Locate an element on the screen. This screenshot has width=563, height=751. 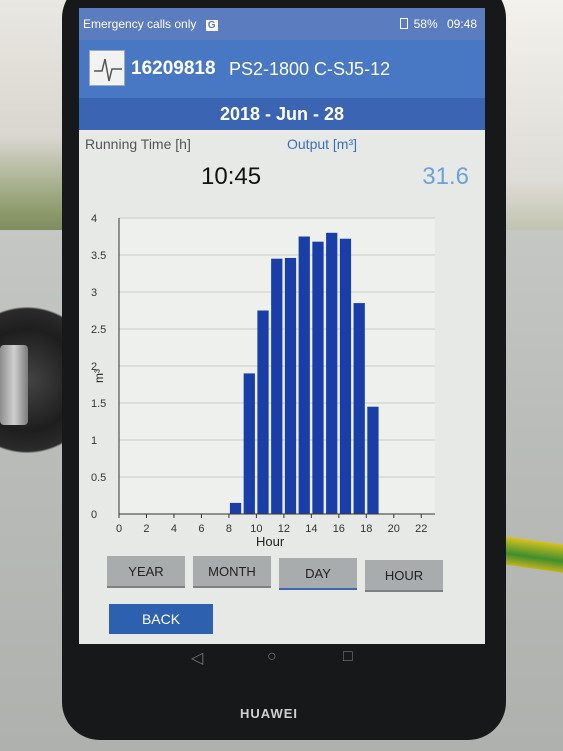
pulse-icon is located at coordinates (107, 68).